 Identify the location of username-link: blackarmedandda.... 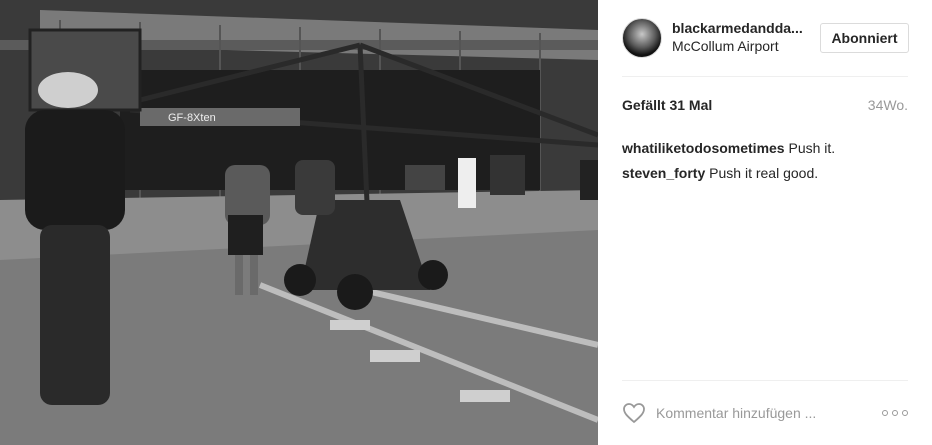
(747, 28).